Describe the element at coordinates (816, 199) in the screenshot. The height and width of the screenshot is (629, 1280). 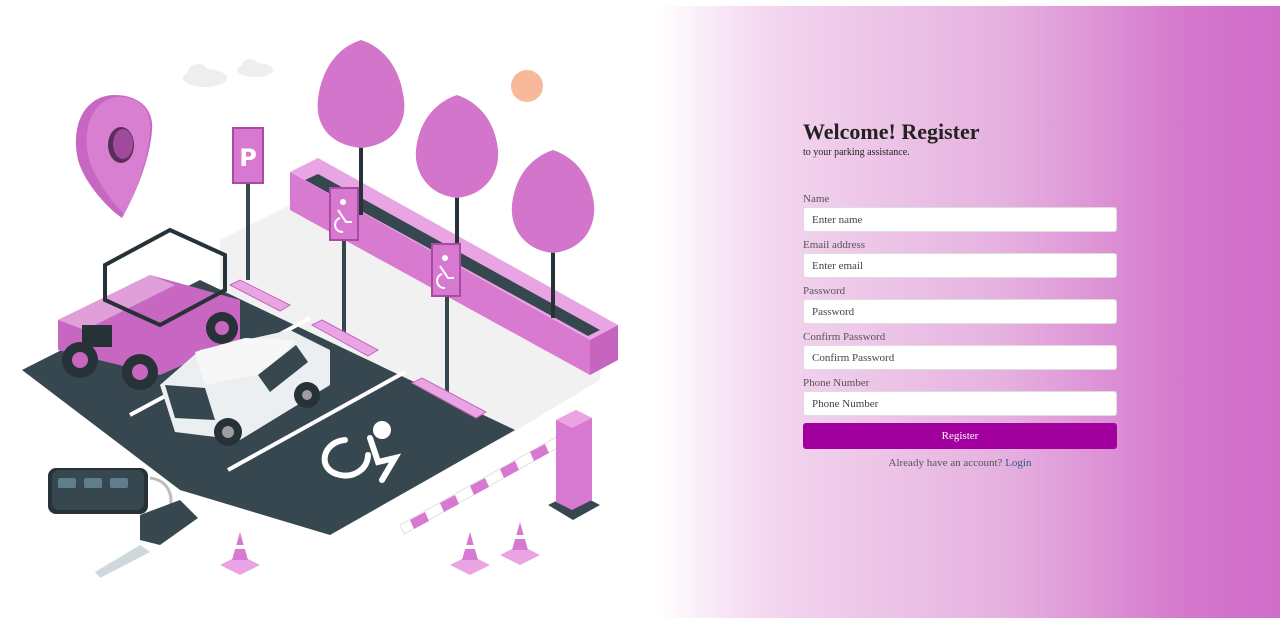
I see `name-label: Name` at that location.